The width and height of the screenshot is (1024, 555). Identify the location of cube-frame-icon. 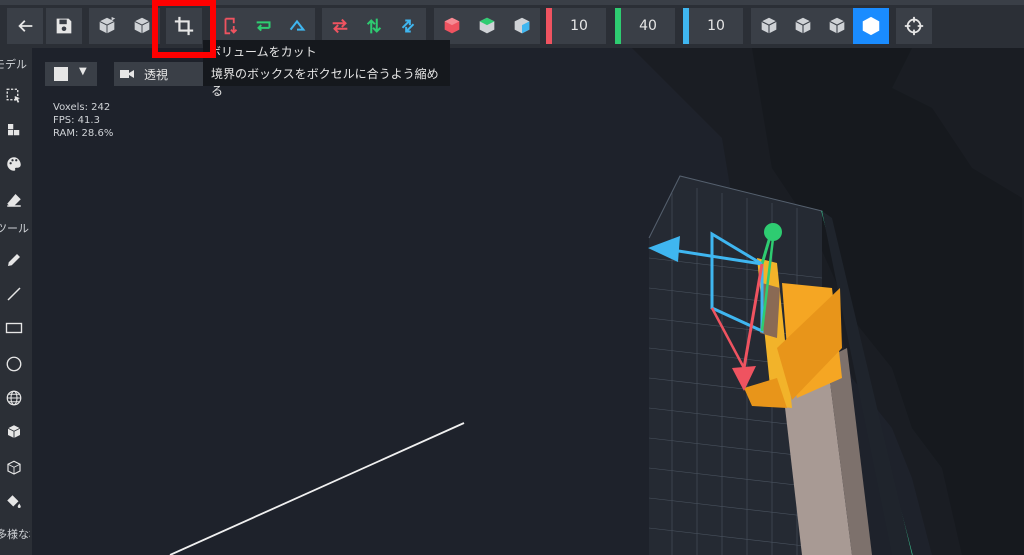
(13, 467).